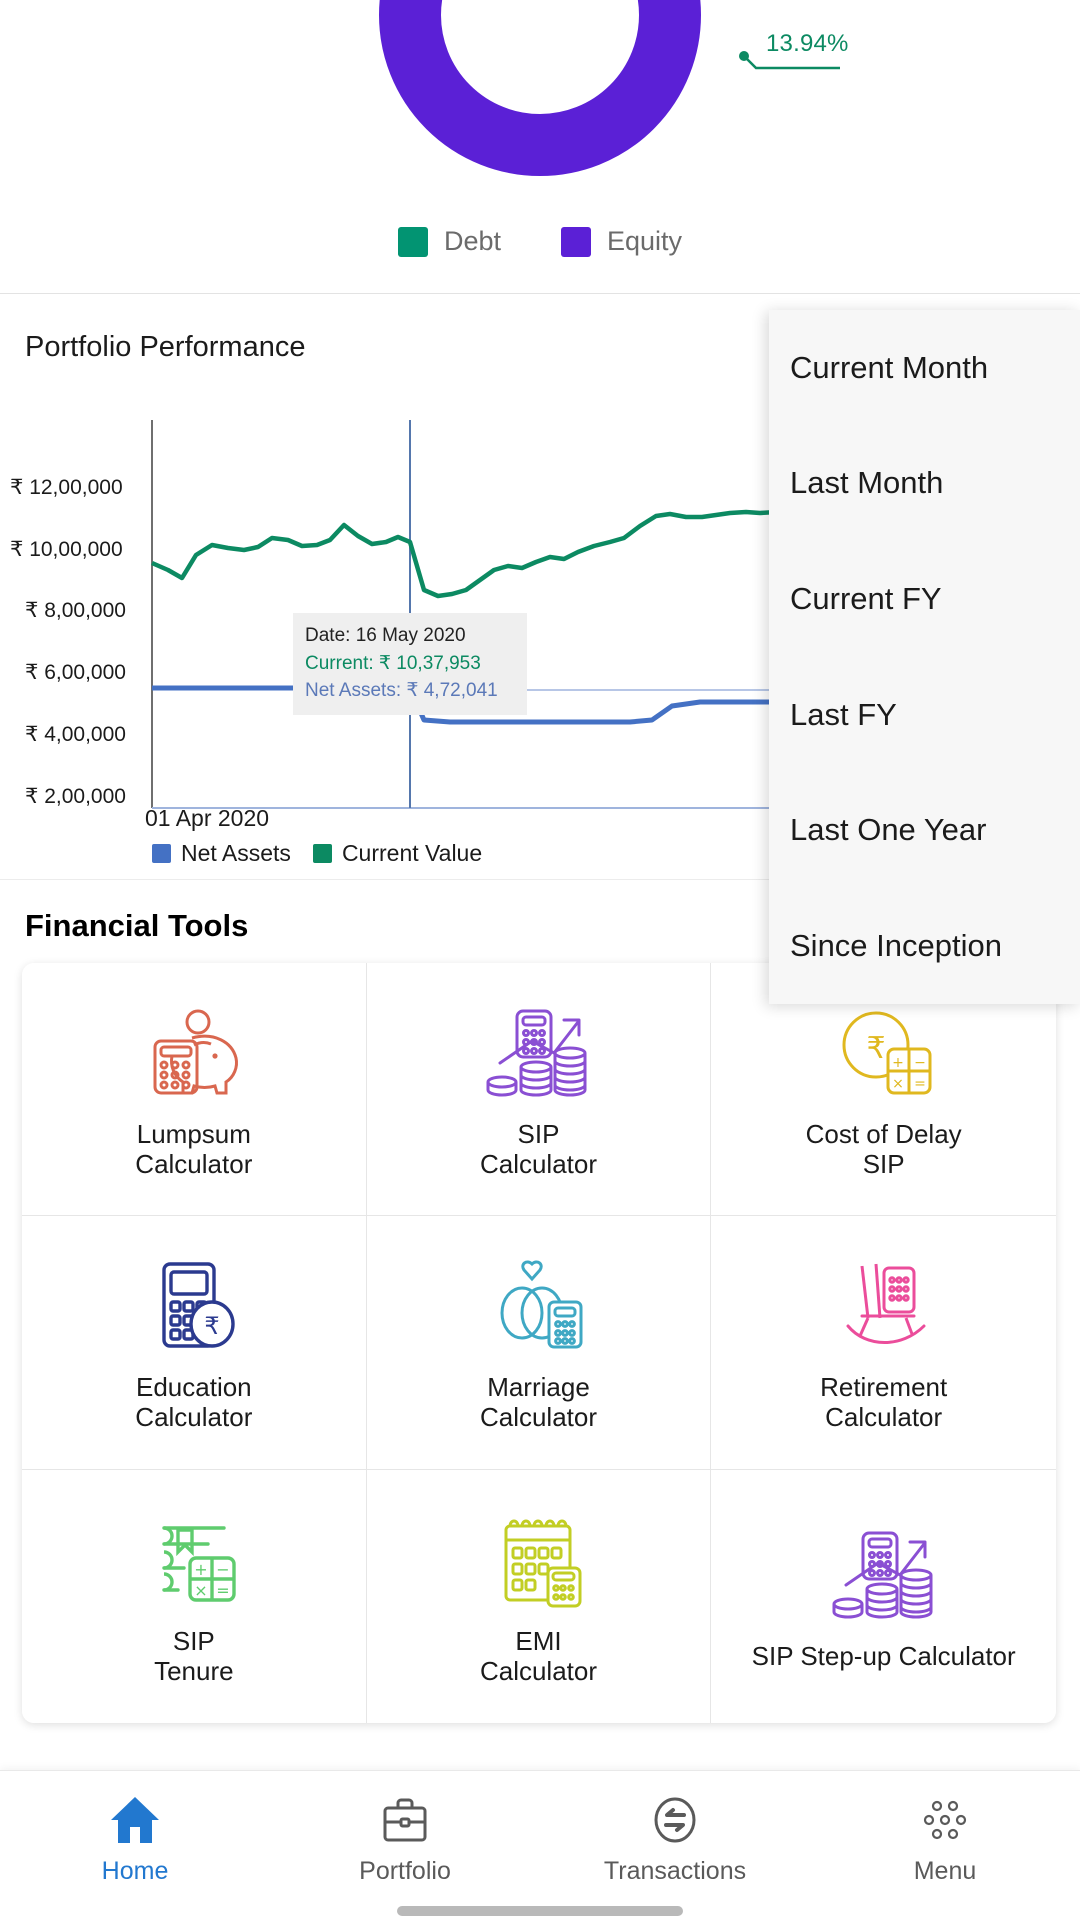  I want to click on debt-label: Debt, so click(472, 241).